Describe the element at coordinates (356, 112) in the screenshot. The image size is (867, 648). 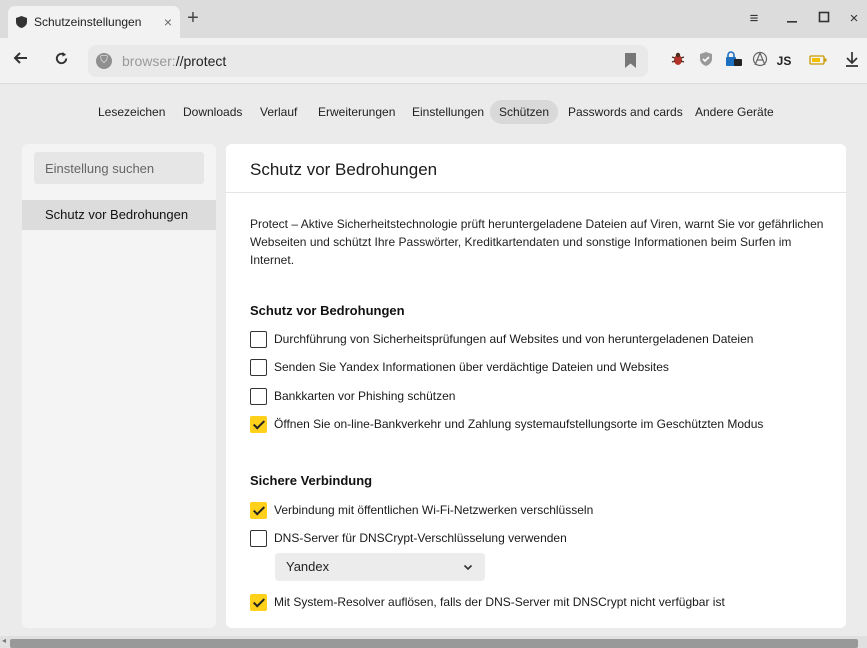
I see `nav-link-erweiterungen: Erweiterungen` at that location.